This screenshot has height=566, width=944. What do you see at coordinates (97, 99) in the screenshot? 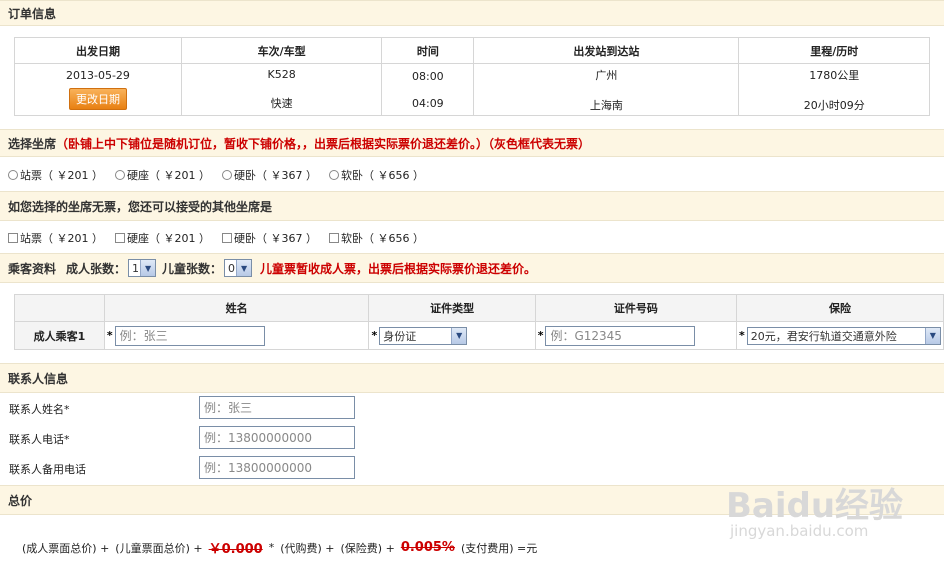
I see `change-date-button: 更改日期` at bounding box center [97, 99].